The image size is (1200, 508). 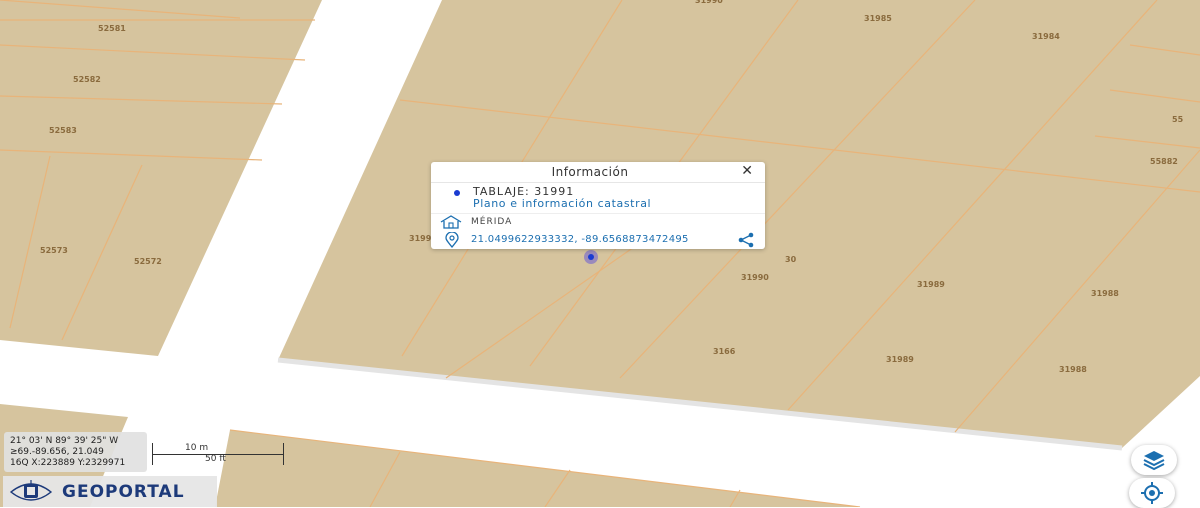 What do you see at coordinates (580, 239) in the screenshot?
I see `coordinates-link: 21.0499622933332, -89.6568873472495` at bounding box center [580, 239].